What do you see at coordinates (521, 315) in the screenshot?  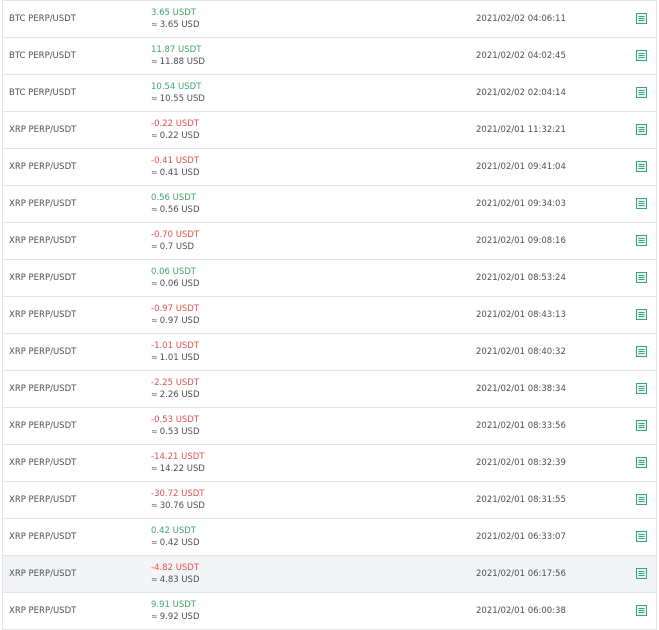 I see `timestamp: 2021/02/01 08:43:13` at bounding box center [521, 315].